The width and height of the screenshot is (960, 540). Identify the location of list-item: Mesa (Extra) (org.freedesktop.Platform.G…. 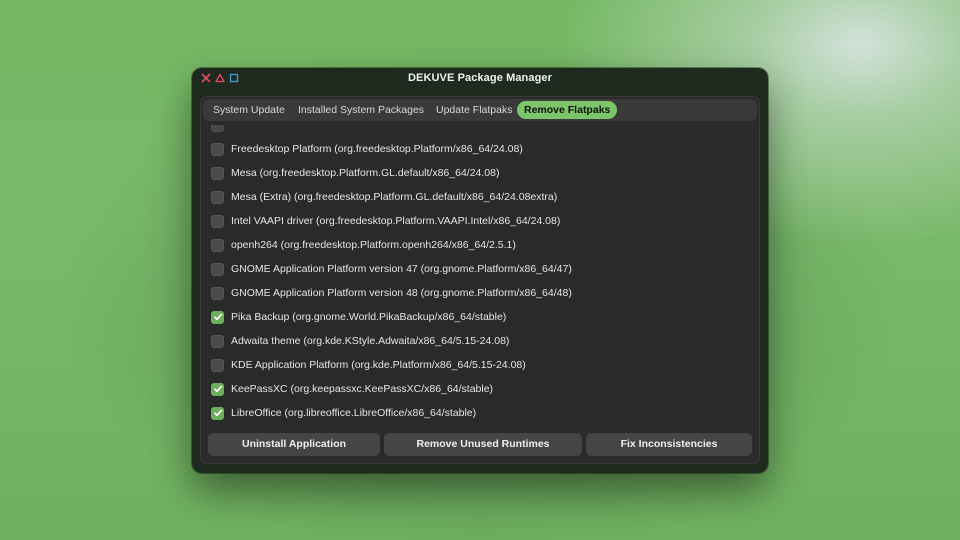
(481, 197).